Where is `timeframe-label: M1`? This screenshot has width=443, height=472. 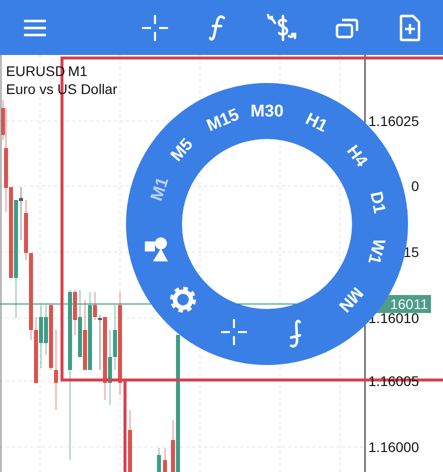
timeframe-label: M1 is located at coordinates (78, 71).